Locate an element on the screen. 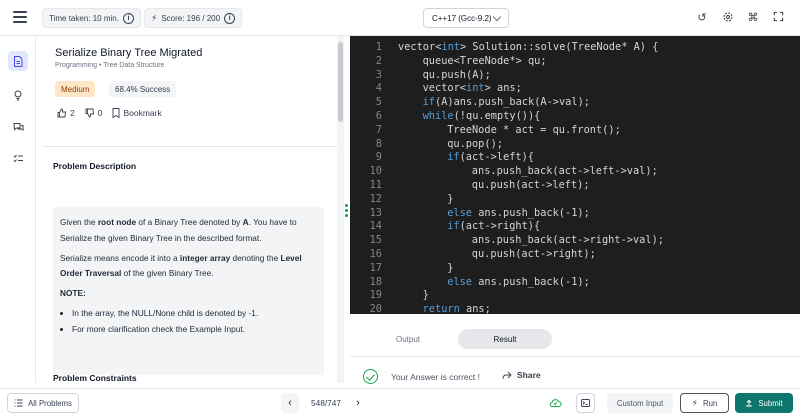 This screenshot has width=800, height=417. share-button: Share is located at coordinates (521, 375).